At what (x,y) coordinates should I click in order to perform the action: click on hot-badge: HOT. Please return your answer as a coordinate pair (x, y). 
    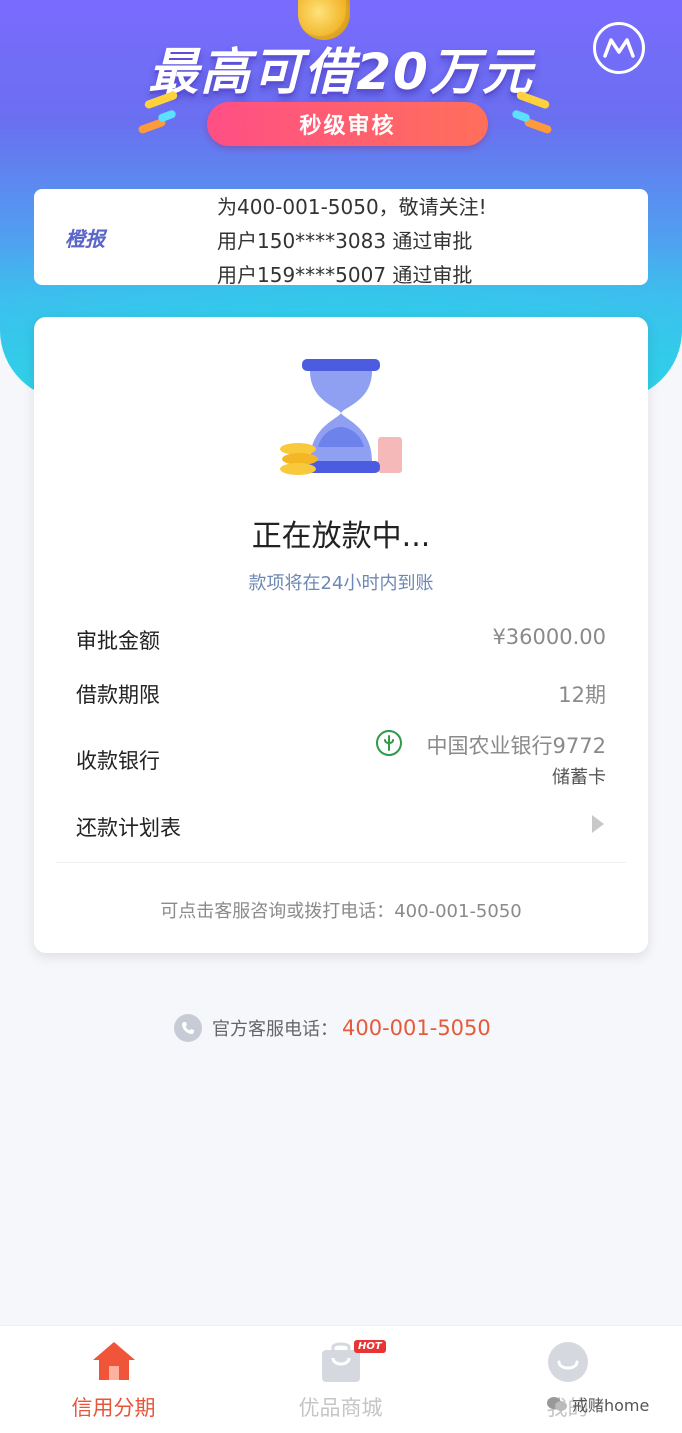
    Looking at the image, I should click on (370, 1346).